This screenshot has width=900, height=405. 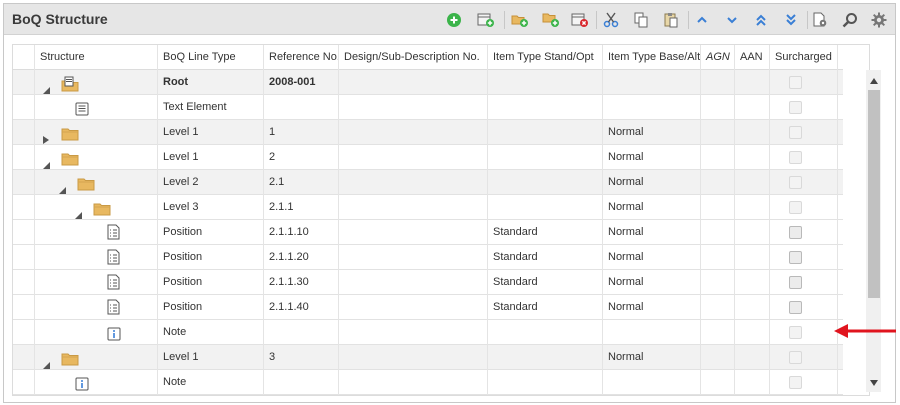 What do you see at coordinates (301, 82) in the screenshot?
I see `reference-no-cell: 2008-001` at bounding box center [301, 82].